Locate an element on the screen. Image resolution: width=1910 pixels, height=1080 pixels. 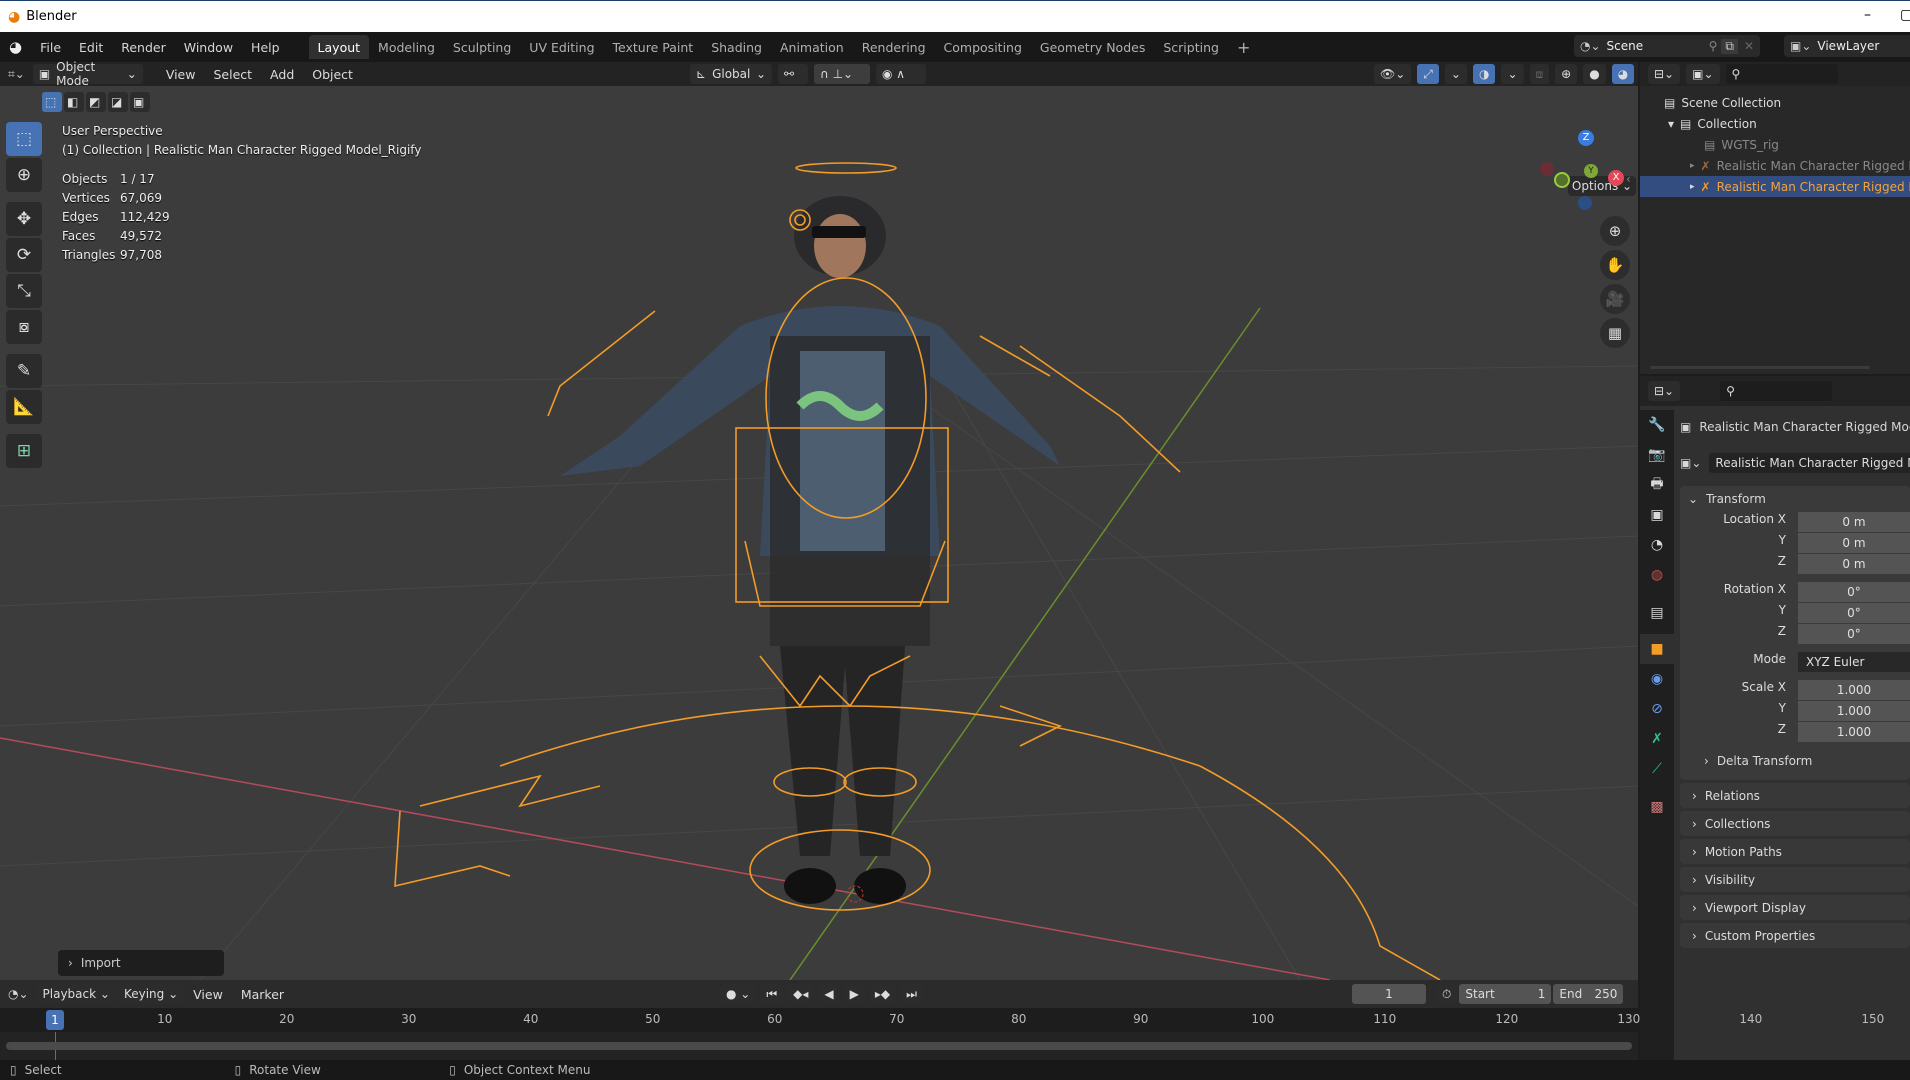
shading-material-button: ◕ is located at coordinates (1623, 74).